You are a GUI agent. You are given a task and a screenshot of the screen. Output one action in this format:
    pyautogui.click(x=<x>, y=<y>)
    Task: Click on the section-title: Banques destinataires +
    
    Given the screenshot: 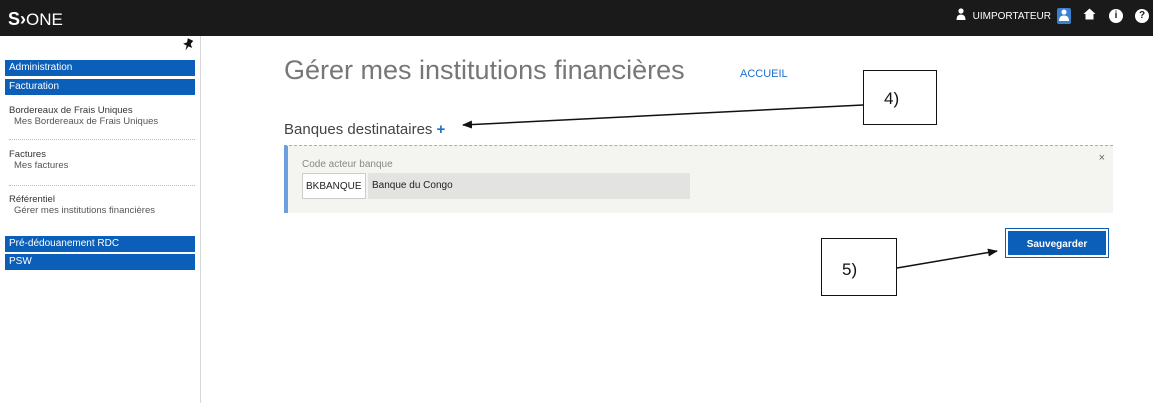 What is the action you would take?
    pyautogui.click(x=364, y=129)
    